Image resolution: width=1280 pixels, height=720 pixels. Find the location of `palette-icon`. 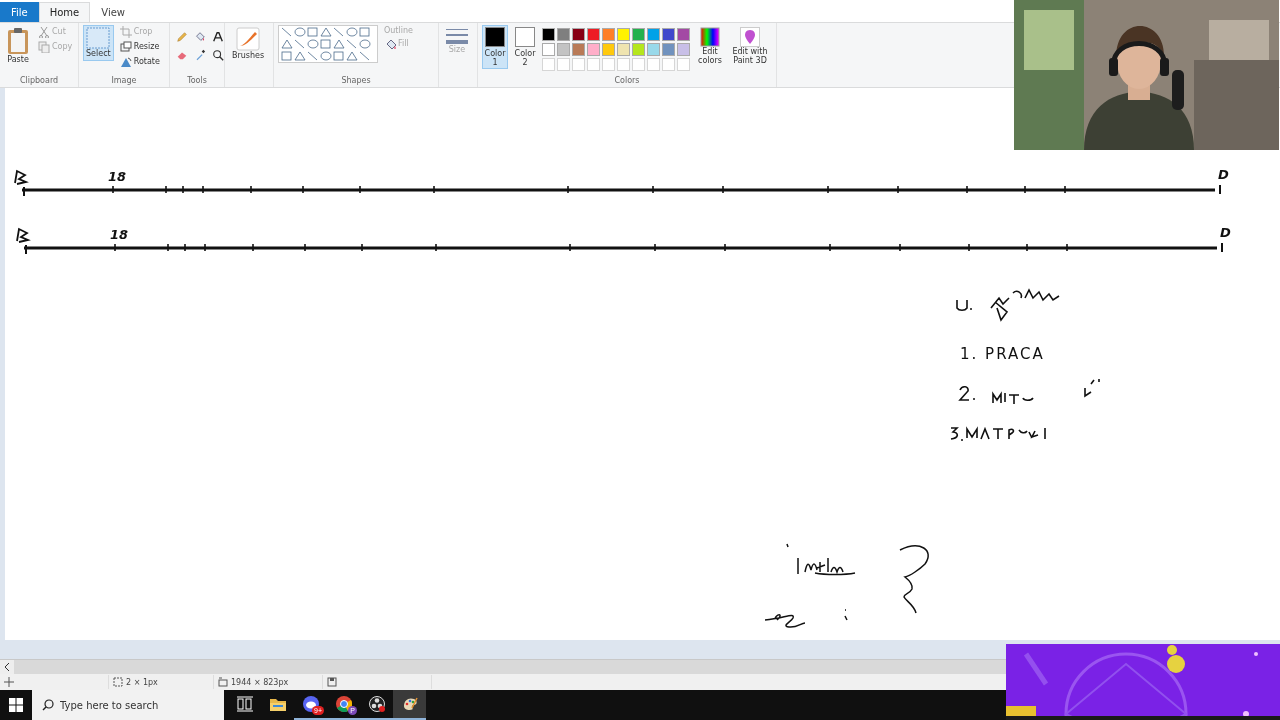

palette-icon is located at coordinates (409, 704).